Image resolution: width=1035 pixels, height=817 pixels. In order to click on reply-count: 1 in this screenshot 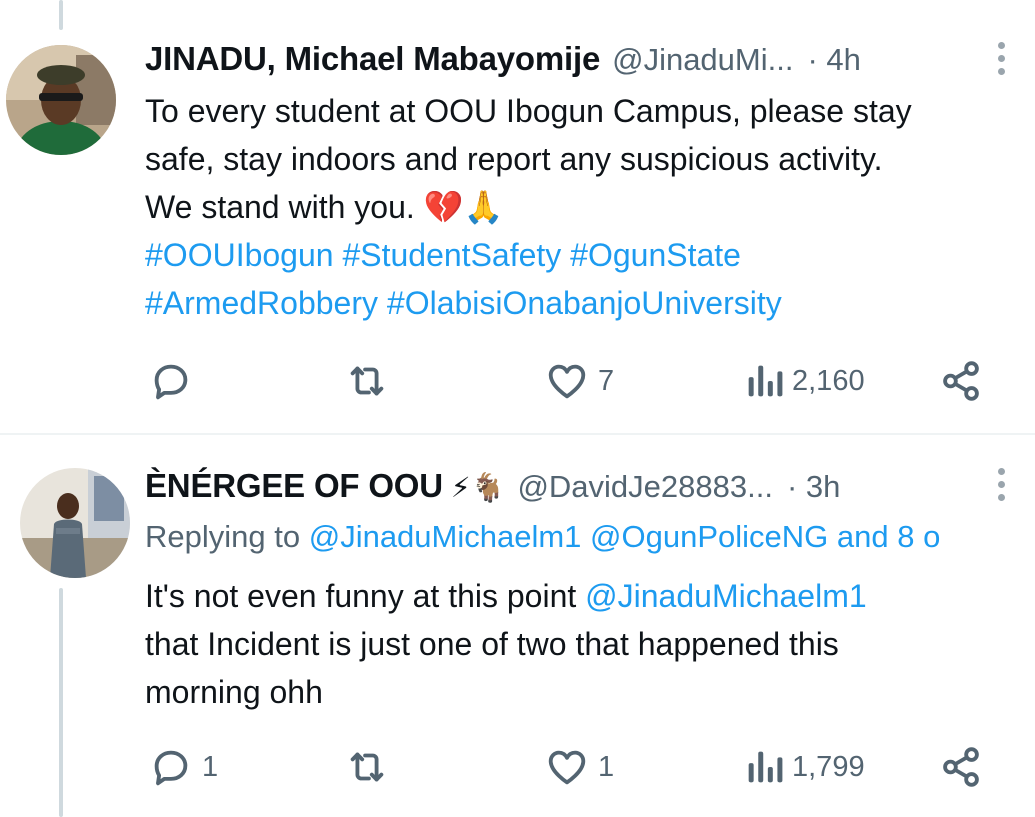, I will do `click(210, 766)`.